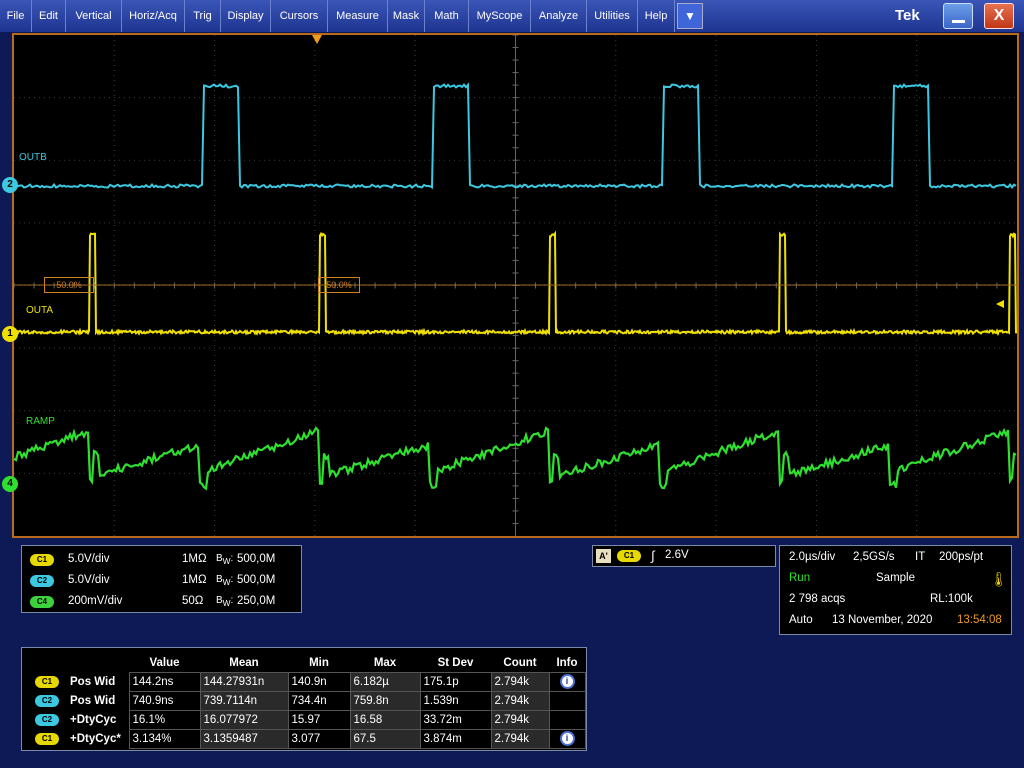  I want to click on trigger-level-marker, so click(1000, 304).